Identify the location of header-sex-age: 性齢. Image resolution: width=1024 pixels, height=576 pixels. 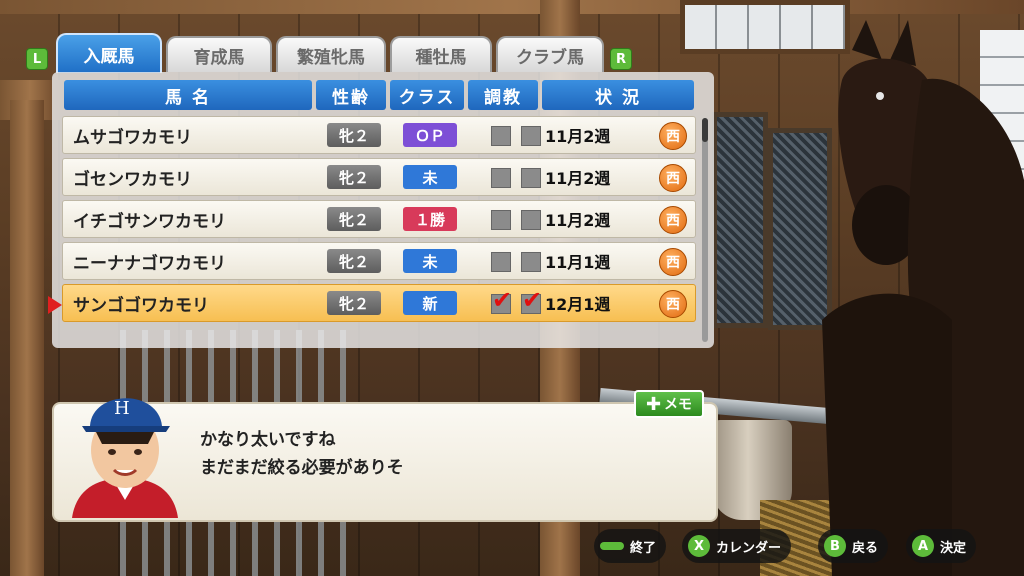
(351, 95).